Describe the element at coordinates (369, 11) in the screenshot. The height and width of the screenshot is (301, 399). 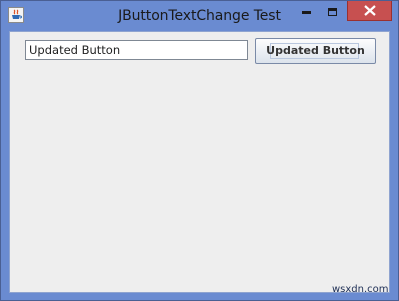
I see `close-icon` at that location.